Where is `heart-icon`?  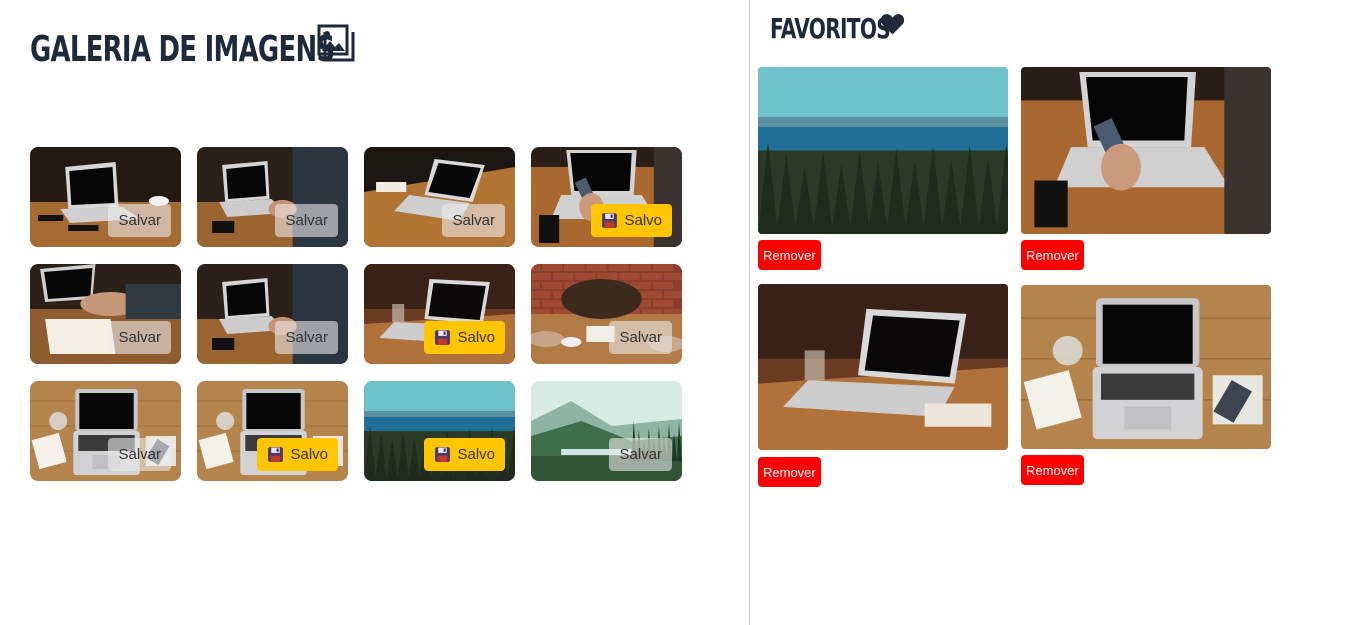 heart-icon is located at coordinates (892, 24).